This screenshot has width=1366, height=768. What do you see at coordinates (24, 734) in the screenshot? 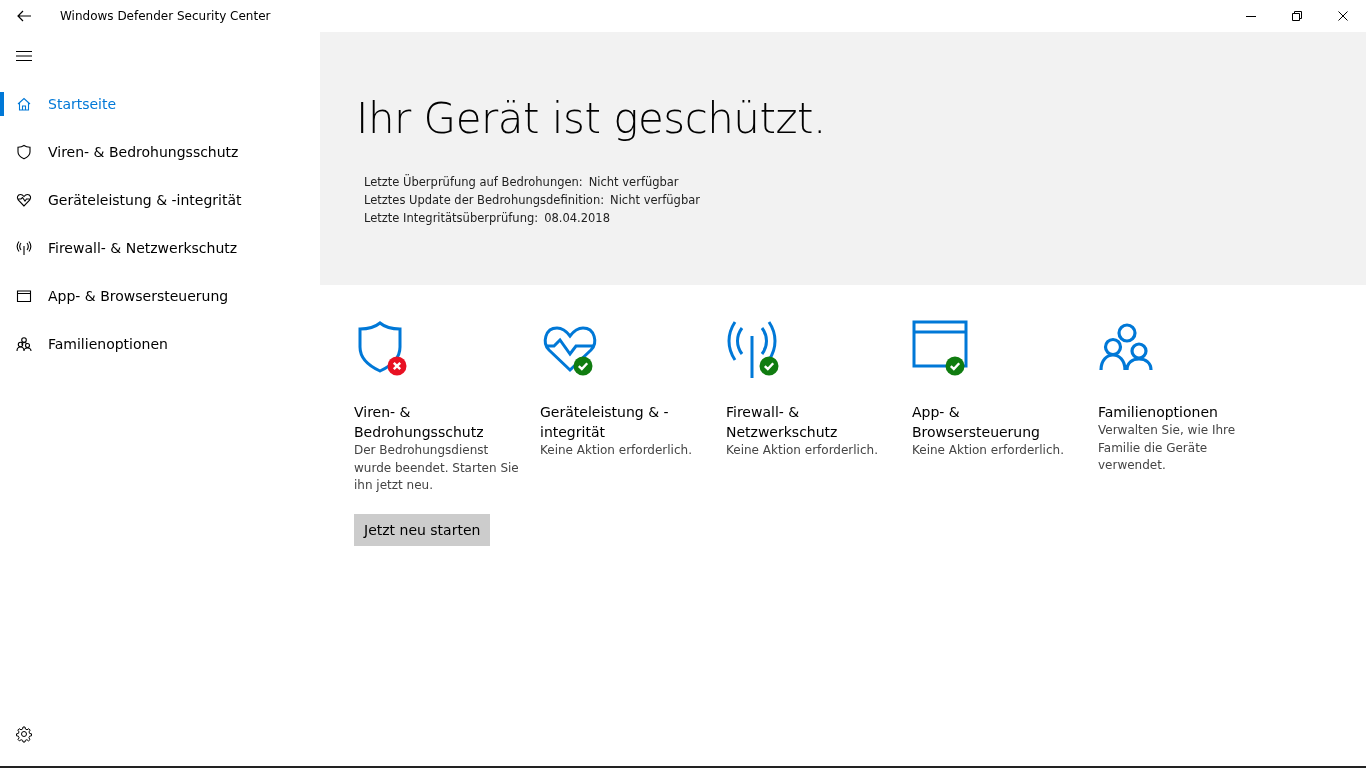
I see `settings-icon` at bounding box center [24, 734].